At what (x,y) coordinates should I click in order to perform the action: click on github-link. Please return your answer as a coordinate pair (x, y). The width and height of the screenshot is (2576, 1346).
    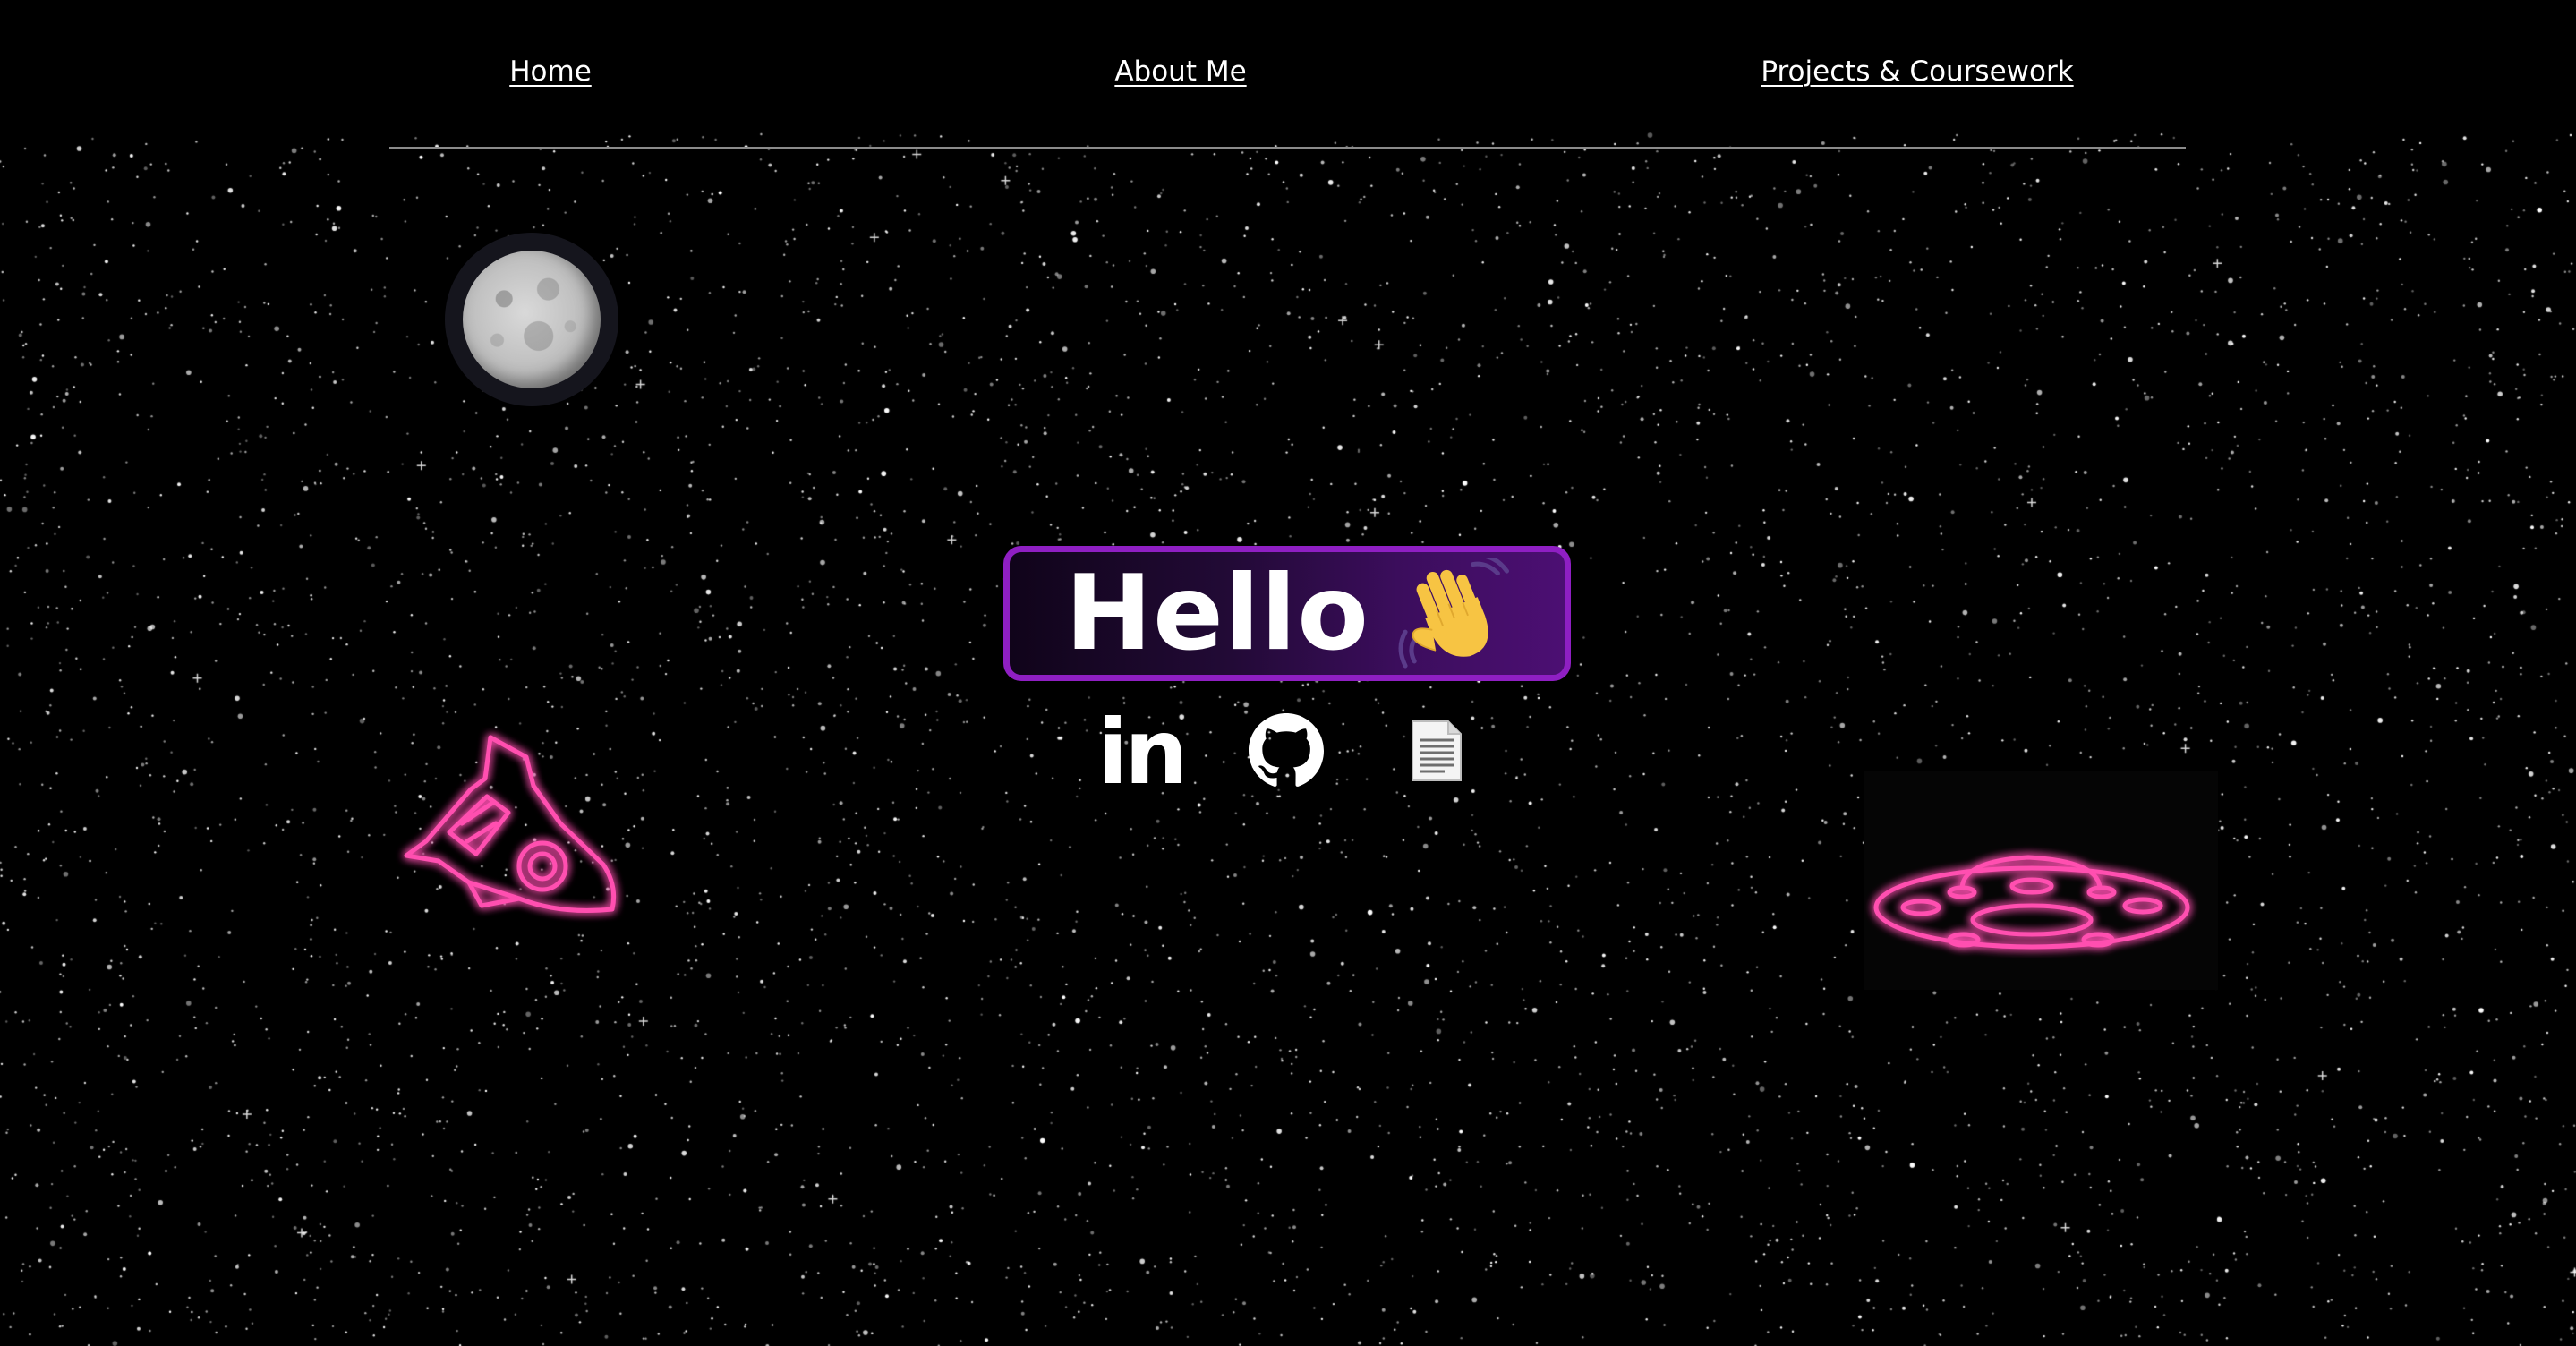
    Looking at the image, I should click on (1286, 751).